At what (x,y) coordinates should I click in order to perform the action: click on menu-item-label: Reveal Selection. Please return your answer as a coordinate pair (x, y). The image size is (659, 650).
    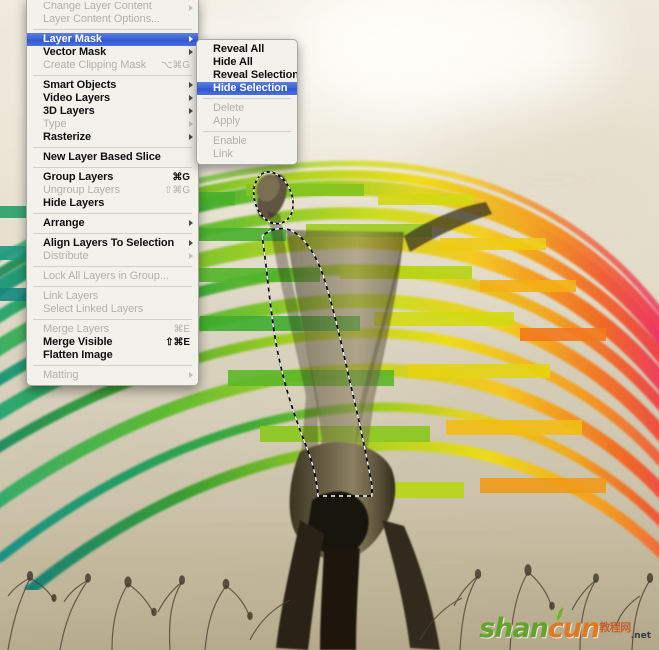
    Looking at the image, I should click on (255, 75).